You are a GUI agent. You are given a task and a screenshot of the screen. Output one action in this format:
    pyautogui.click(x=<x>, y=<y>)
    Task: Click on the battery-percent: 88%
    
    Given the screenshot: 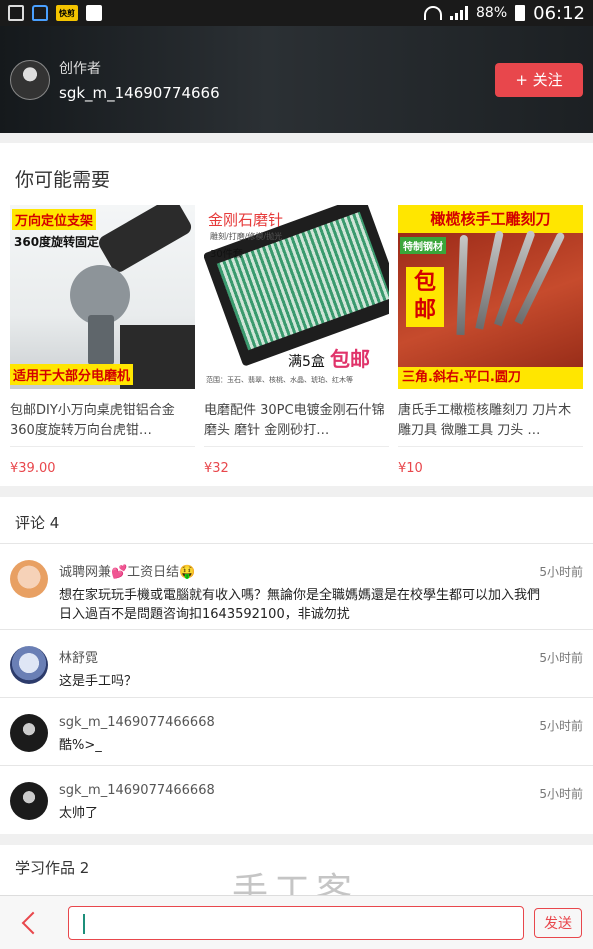 What is the action you would take?
    pyautogui.click(x=492, y=13)
    